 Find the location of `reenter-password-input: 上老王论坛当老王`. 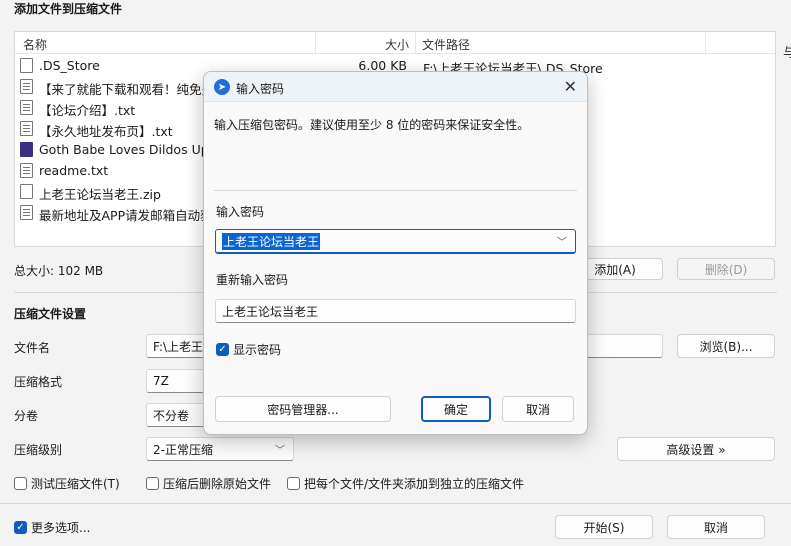

reenter-password-input: 上老王论坛当老王 is located at coordinates (395, 311).